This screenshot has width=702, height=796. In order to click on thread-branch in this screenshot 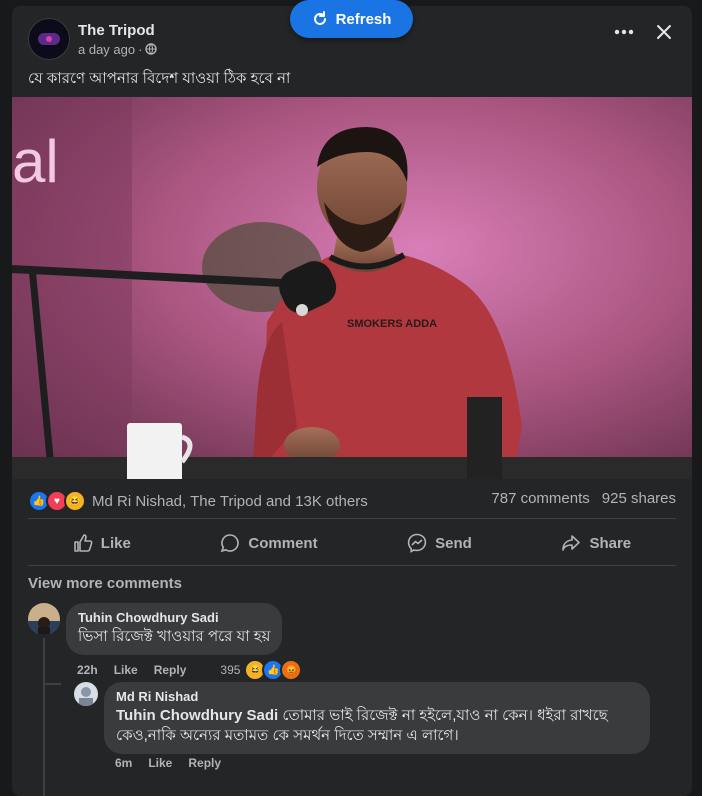, I will do `click(52, 684)`.